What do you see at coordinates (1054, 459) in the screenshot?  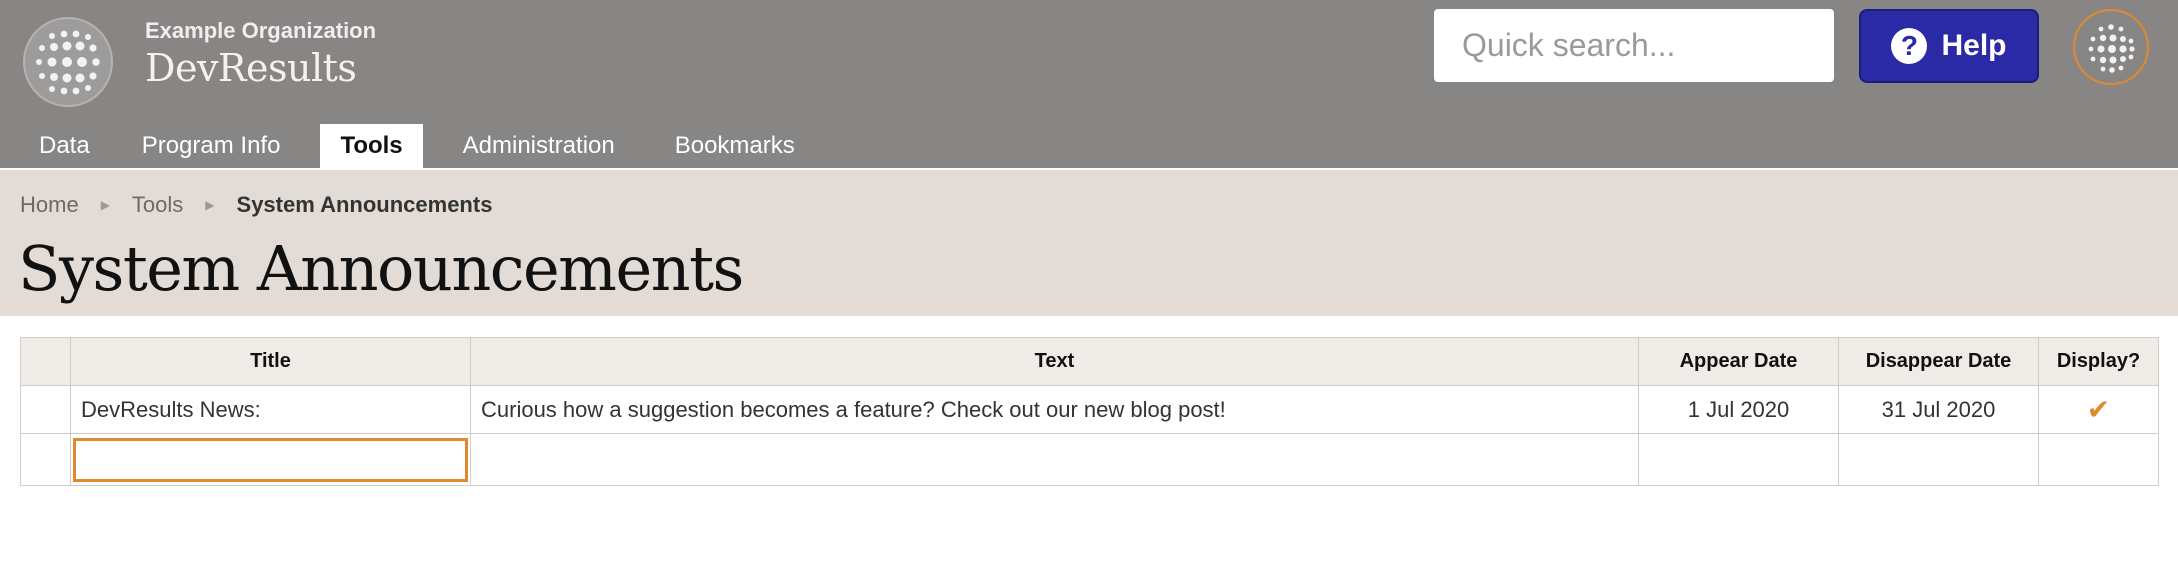 I see `cell-text` at bounding box center [1054, 459].